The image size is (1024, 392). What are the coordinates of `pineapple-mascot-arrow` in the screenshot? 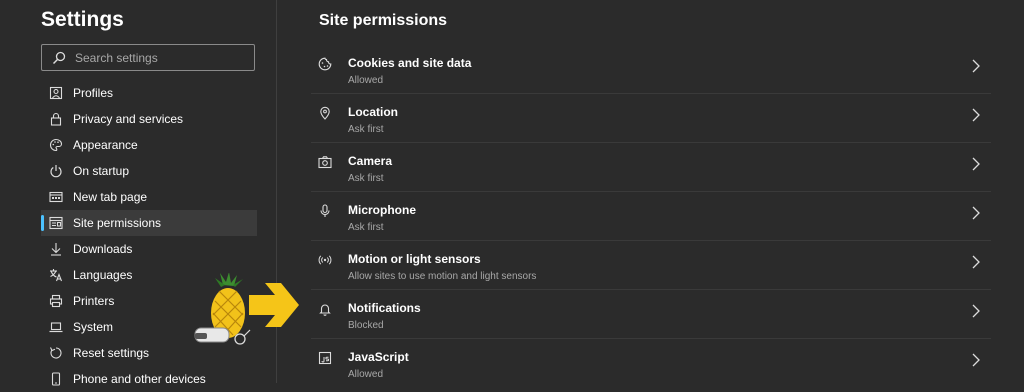 It's located at (248, 309).